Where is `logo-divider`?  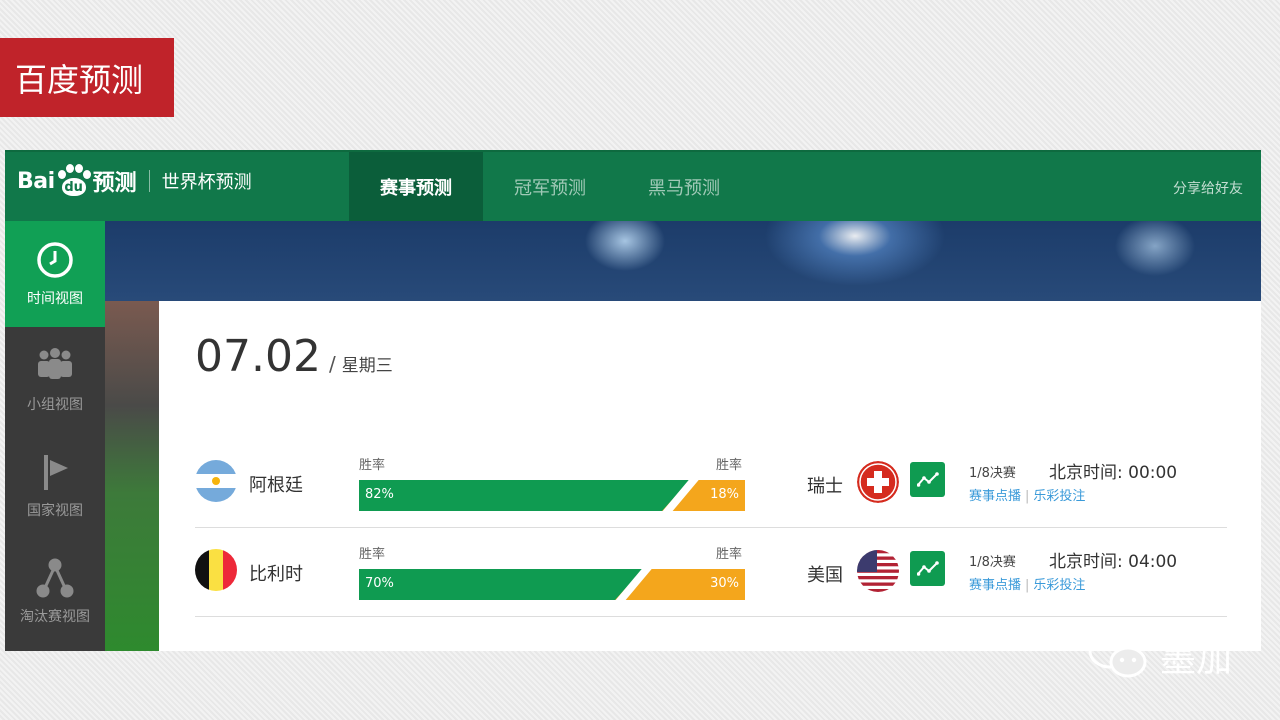
logo-divider is located at coordinates (149, 181).